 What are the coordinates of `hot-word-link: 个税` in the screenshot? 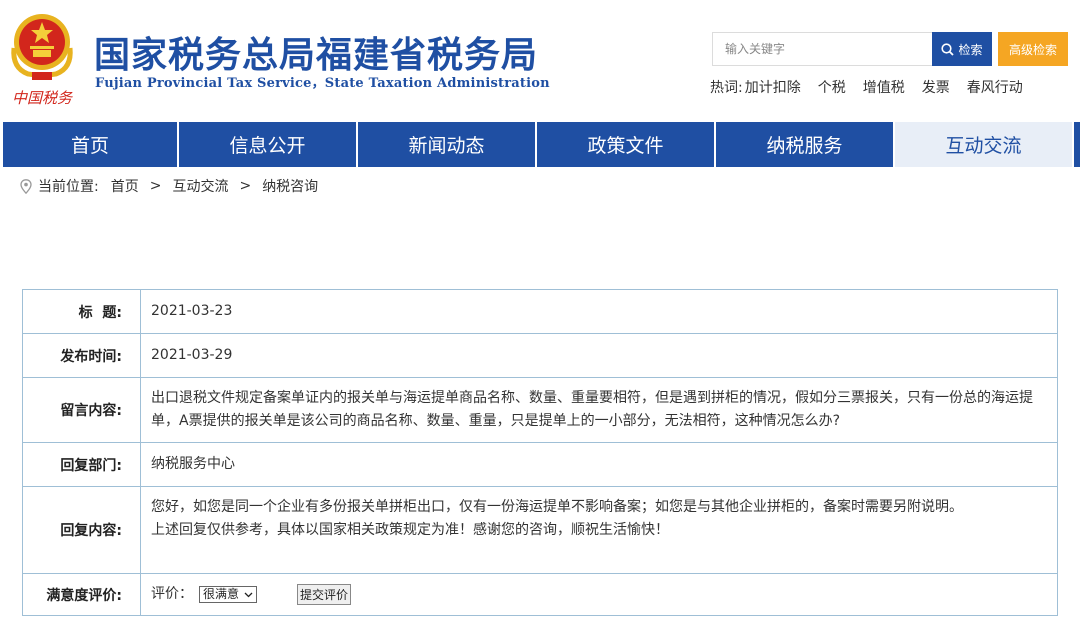 It's located at (832, 87).